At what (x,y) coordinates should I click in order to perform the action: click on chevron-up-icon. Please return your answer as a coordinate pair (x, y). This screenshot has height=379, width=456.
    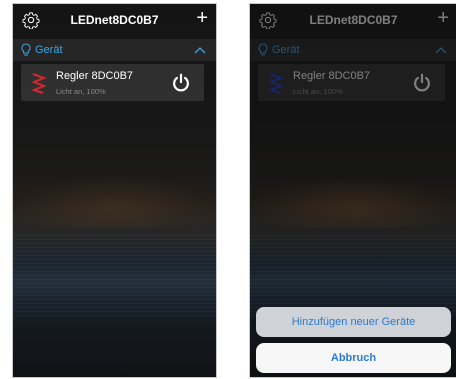
    Looking at the image, I should click on (200, 50).